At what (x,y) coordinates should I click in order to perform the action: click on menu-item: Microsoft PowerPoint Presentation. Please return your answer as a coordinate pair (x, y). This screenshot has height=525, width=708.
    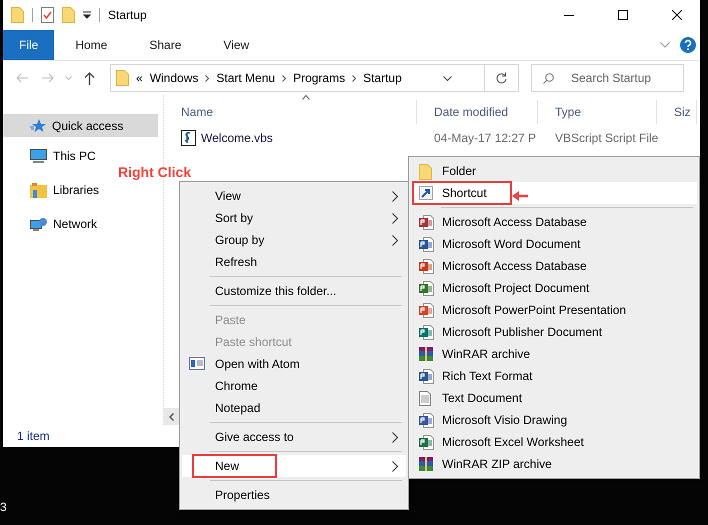
    Looking at the image, I should click on (554, 310).